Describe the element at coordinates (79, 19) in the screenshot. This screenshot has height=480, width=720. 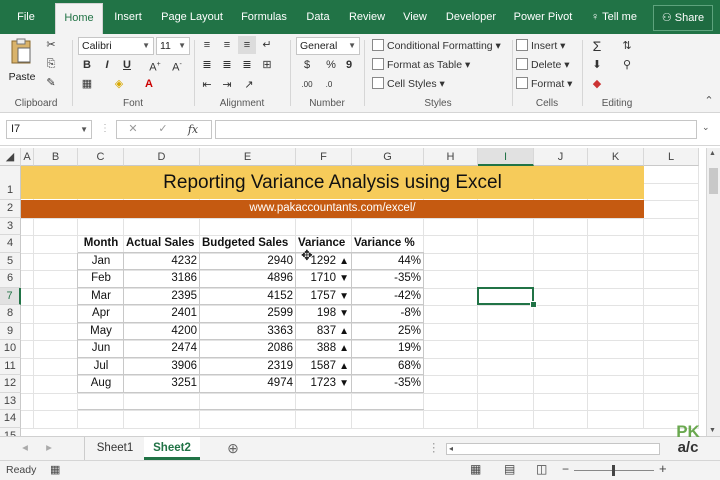
I see `tab-home: Home` at that location.